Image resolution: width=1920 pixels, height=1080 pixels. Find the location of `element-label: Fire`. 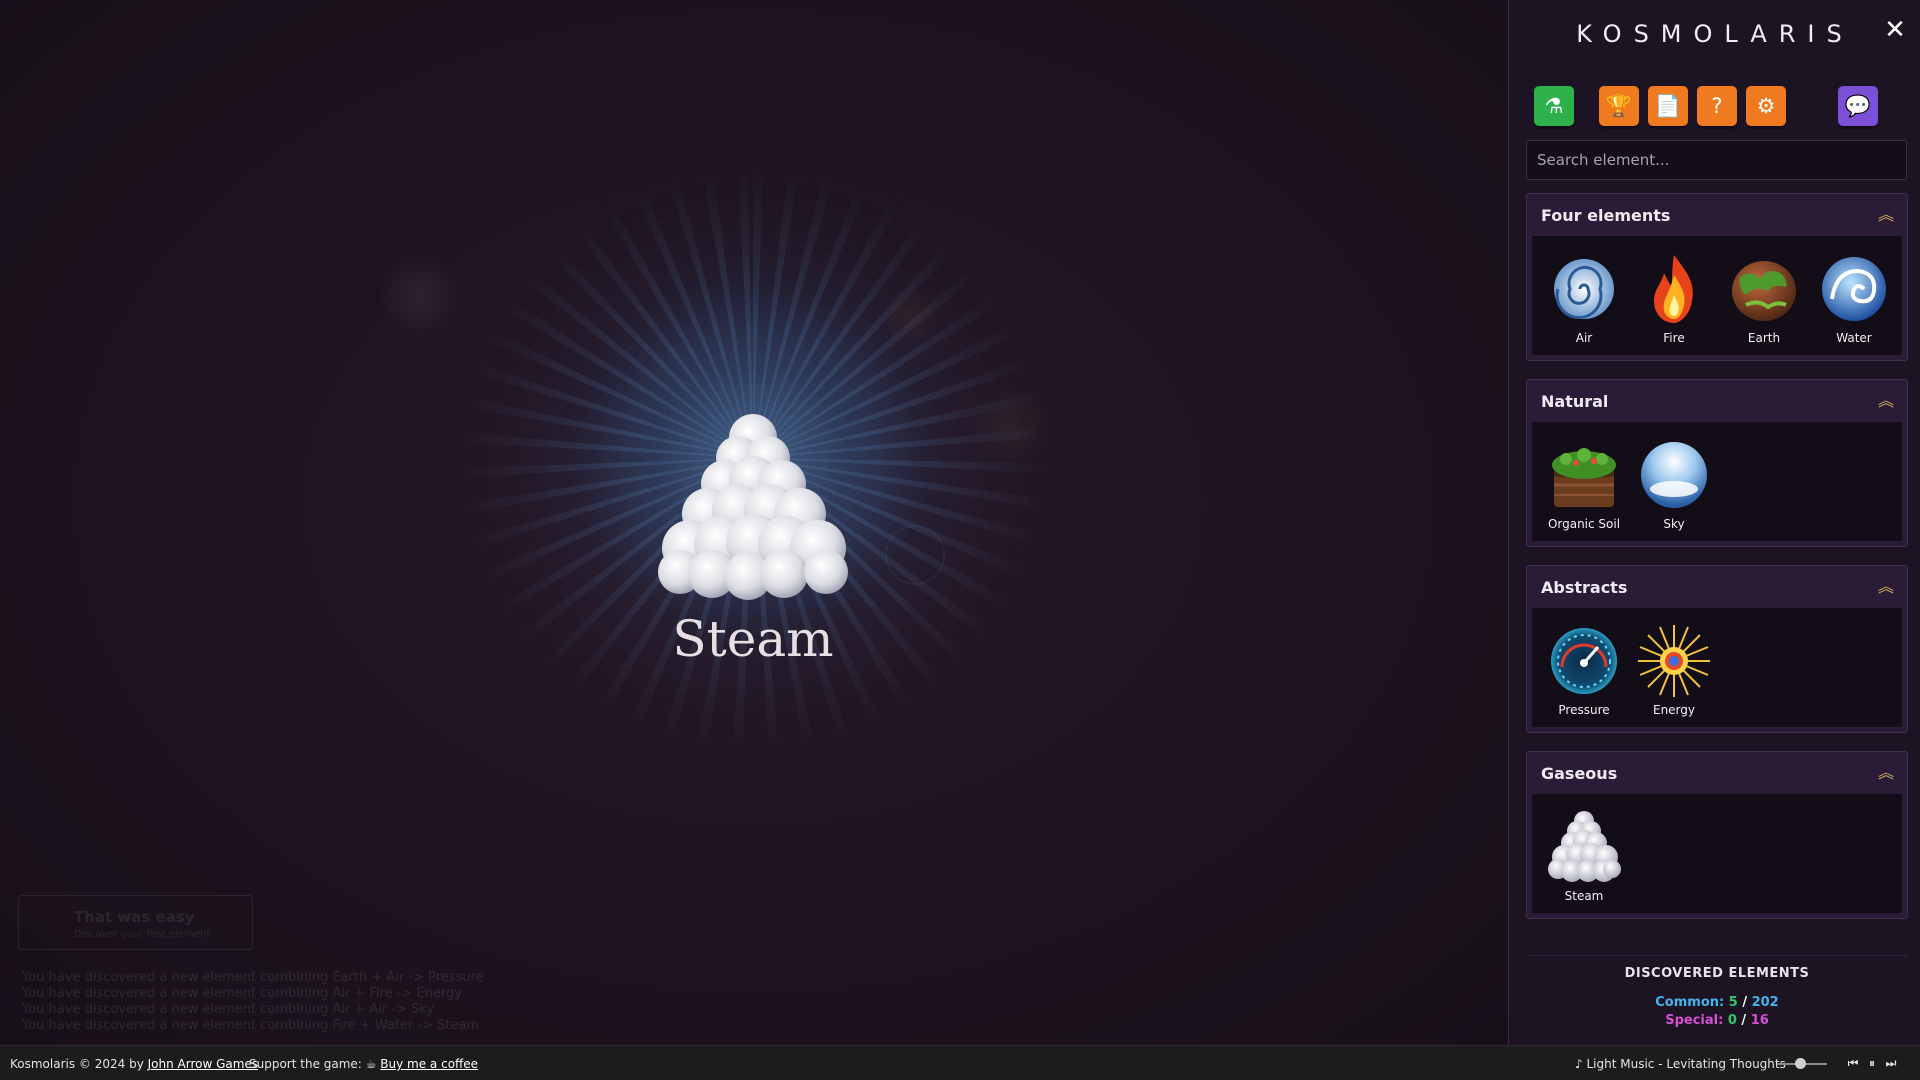

element-label: Fire is located at coordinates (1674, 338).